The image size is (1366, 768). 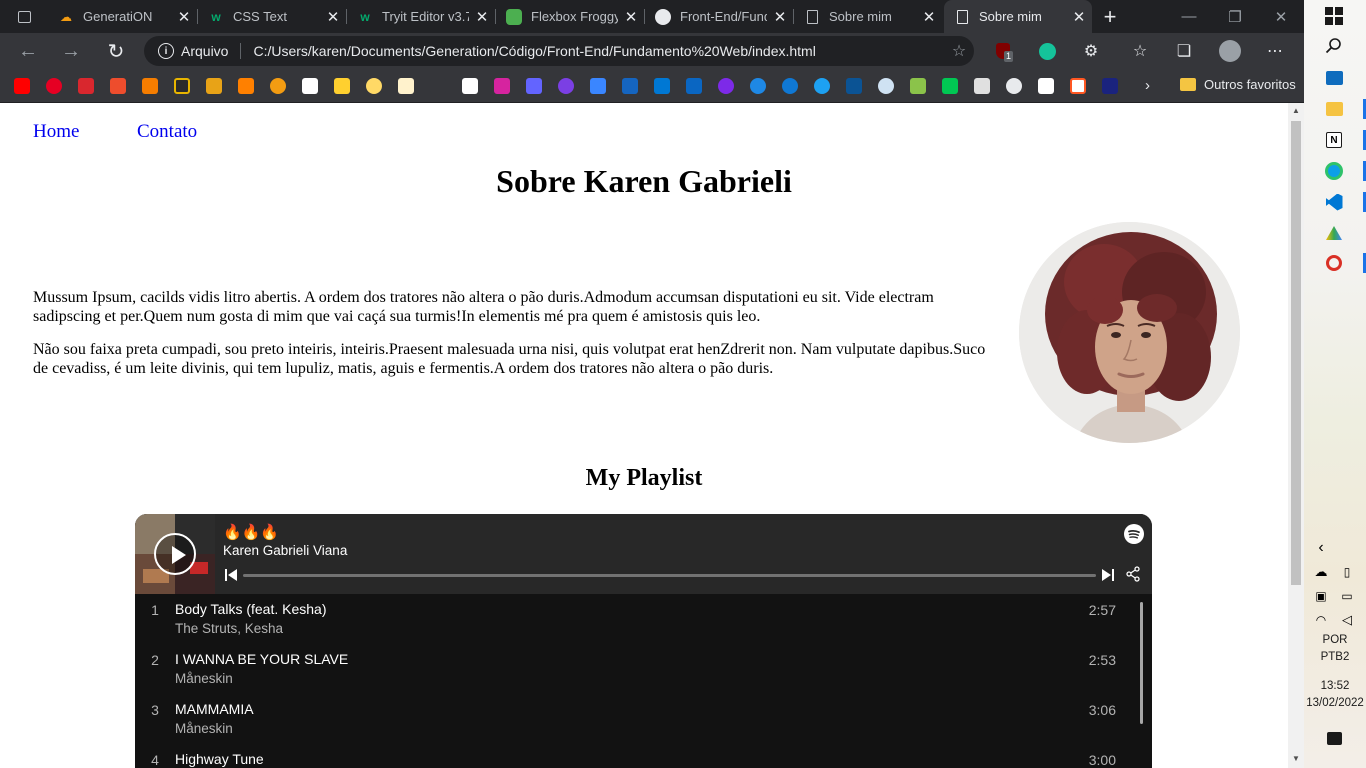 What do you see at coordinates (406, 86) in the screenshot?
I see `notes-icon` at bounding box center [406, 86].